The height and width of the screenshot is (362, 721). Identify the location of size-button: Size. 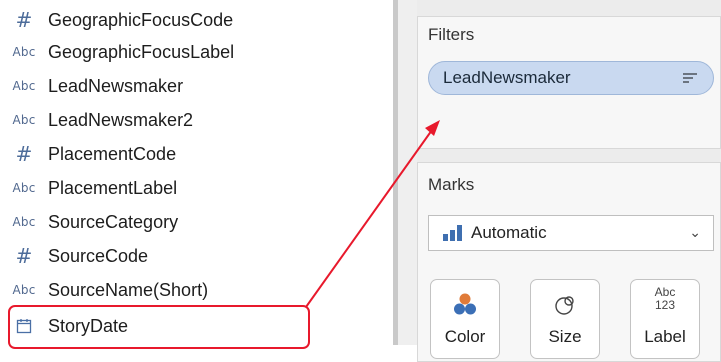
(565, 319).